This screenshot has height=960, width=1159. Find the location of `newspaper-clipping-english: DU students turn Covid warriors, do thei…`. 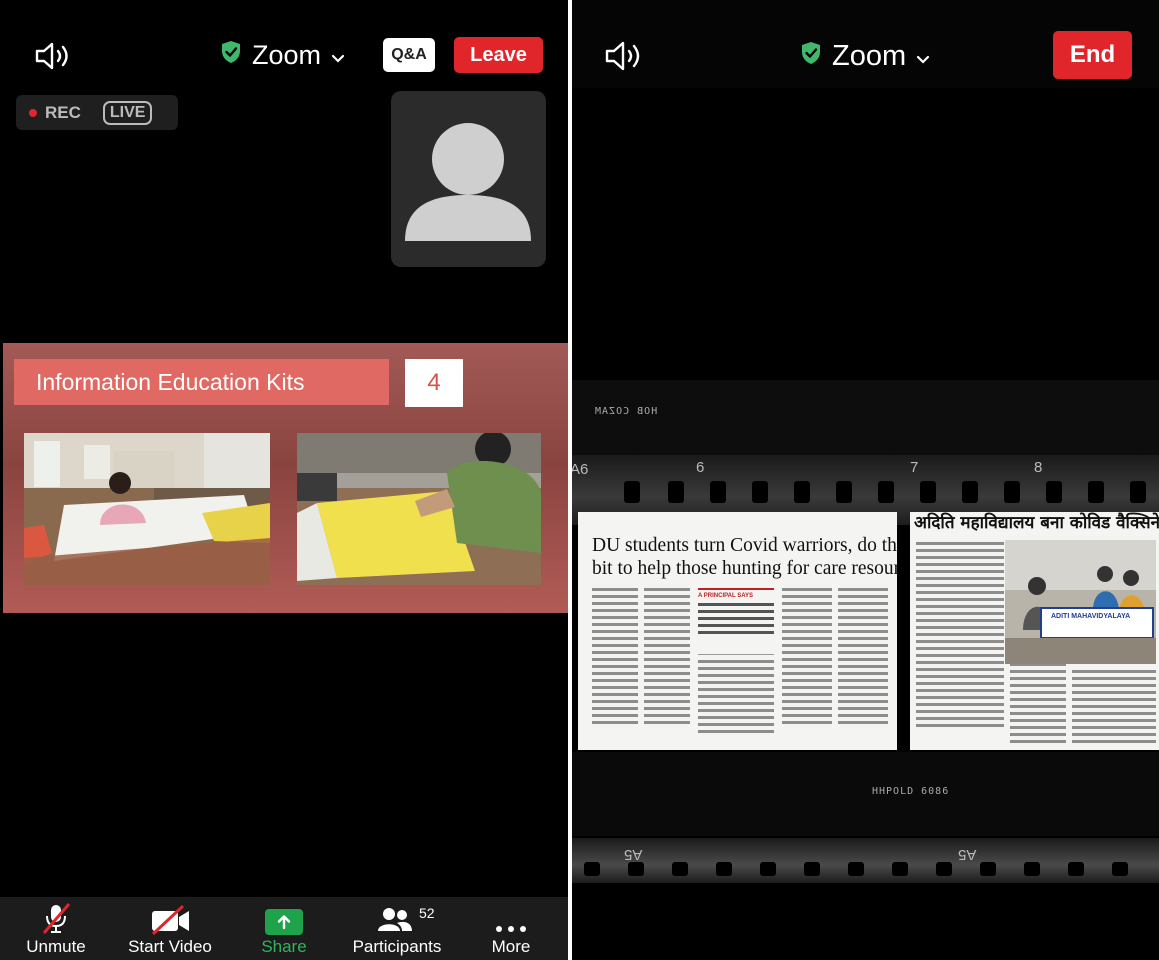

newspaper-clipping-english: DU students turn Covid warriors, do thei… is located at coordinates (737, 631).